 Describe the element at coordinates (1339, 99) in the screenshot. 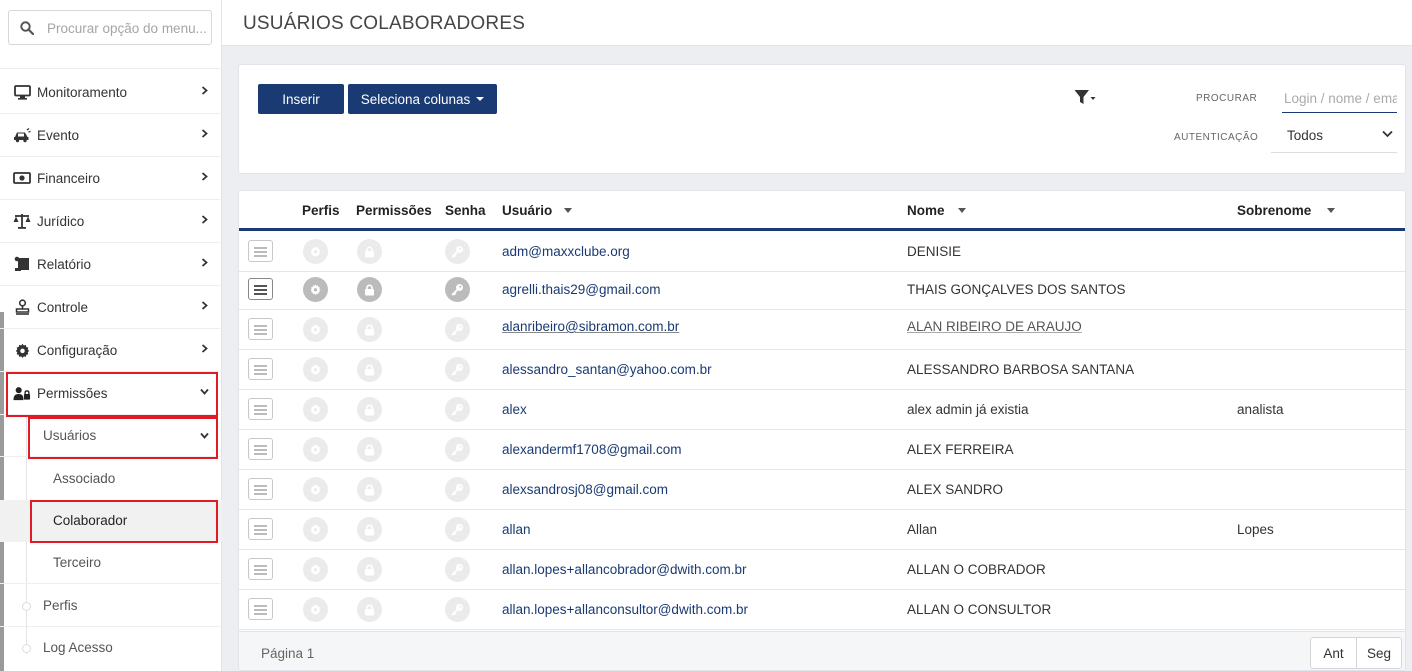

I see `search-input` at that location.